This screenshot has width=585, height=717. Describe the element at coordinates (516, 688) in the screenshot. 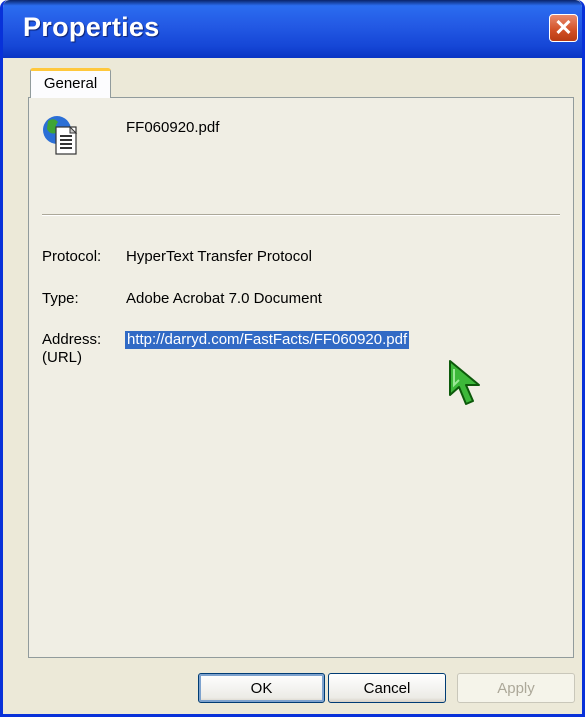

I see `apply-button: Apply` at that location.